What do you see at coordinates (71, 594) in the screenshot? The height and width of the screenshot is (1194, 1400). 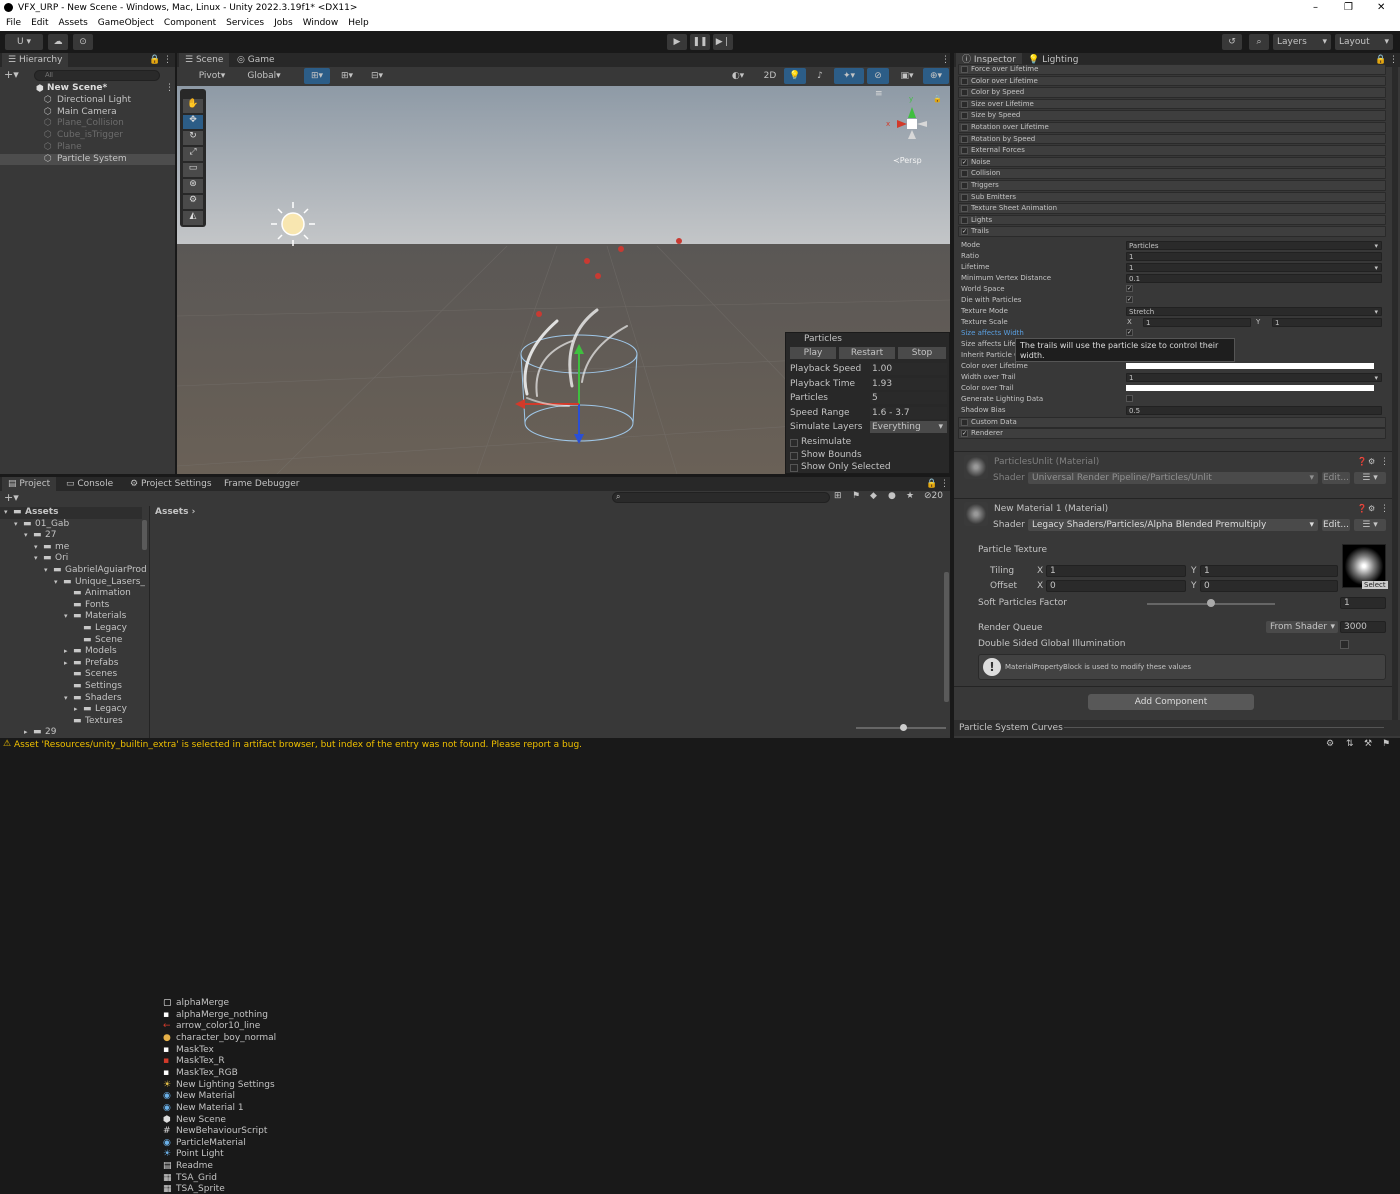 I see `tree-folder: ▬ Animation` at bounding box center [71, 594].